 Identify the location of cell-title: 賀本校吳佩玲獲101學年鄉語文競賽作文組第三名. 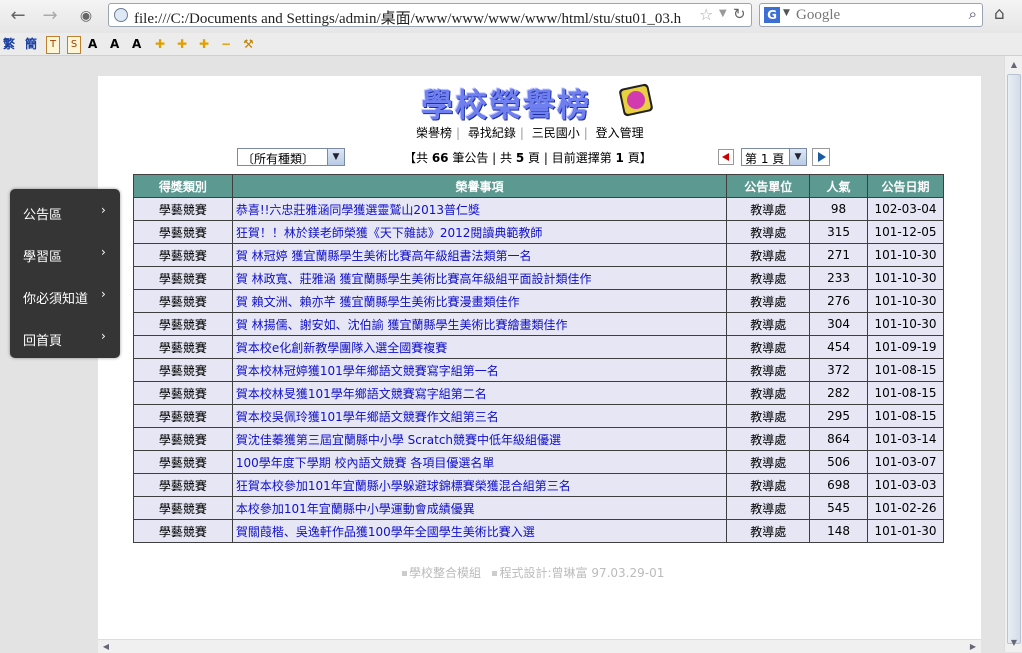
(479, 416).